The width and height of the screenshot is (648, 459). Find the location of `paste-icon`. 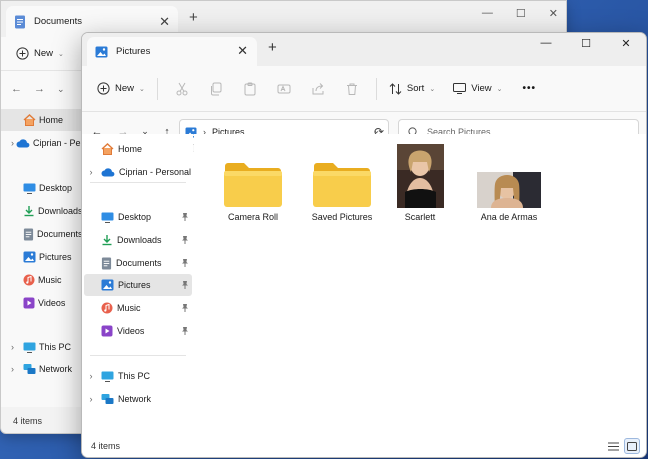

paste-icon is located at coordinates (250, 89).